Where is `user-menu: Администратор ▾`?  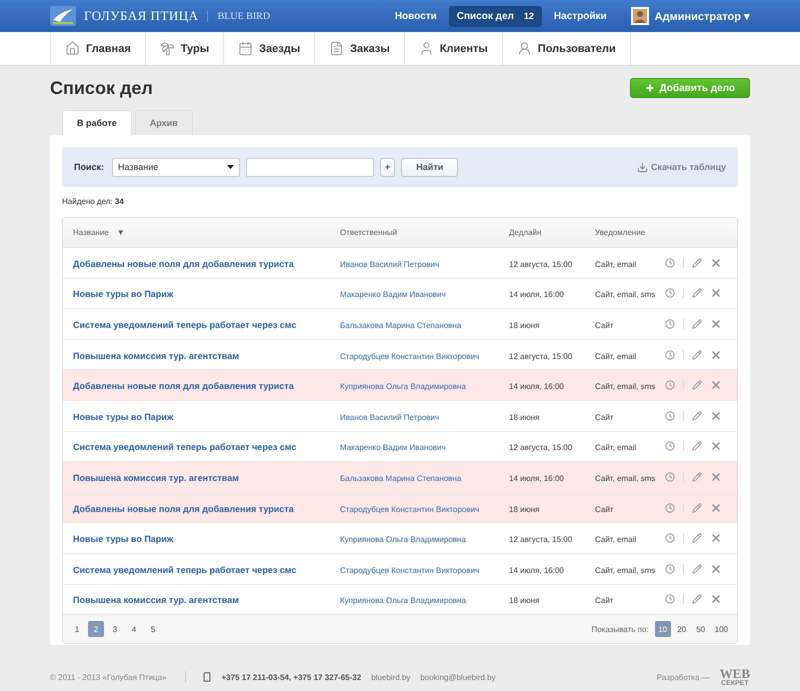
user-menu: Администратор ▾ is located at coordinates (702, 16).